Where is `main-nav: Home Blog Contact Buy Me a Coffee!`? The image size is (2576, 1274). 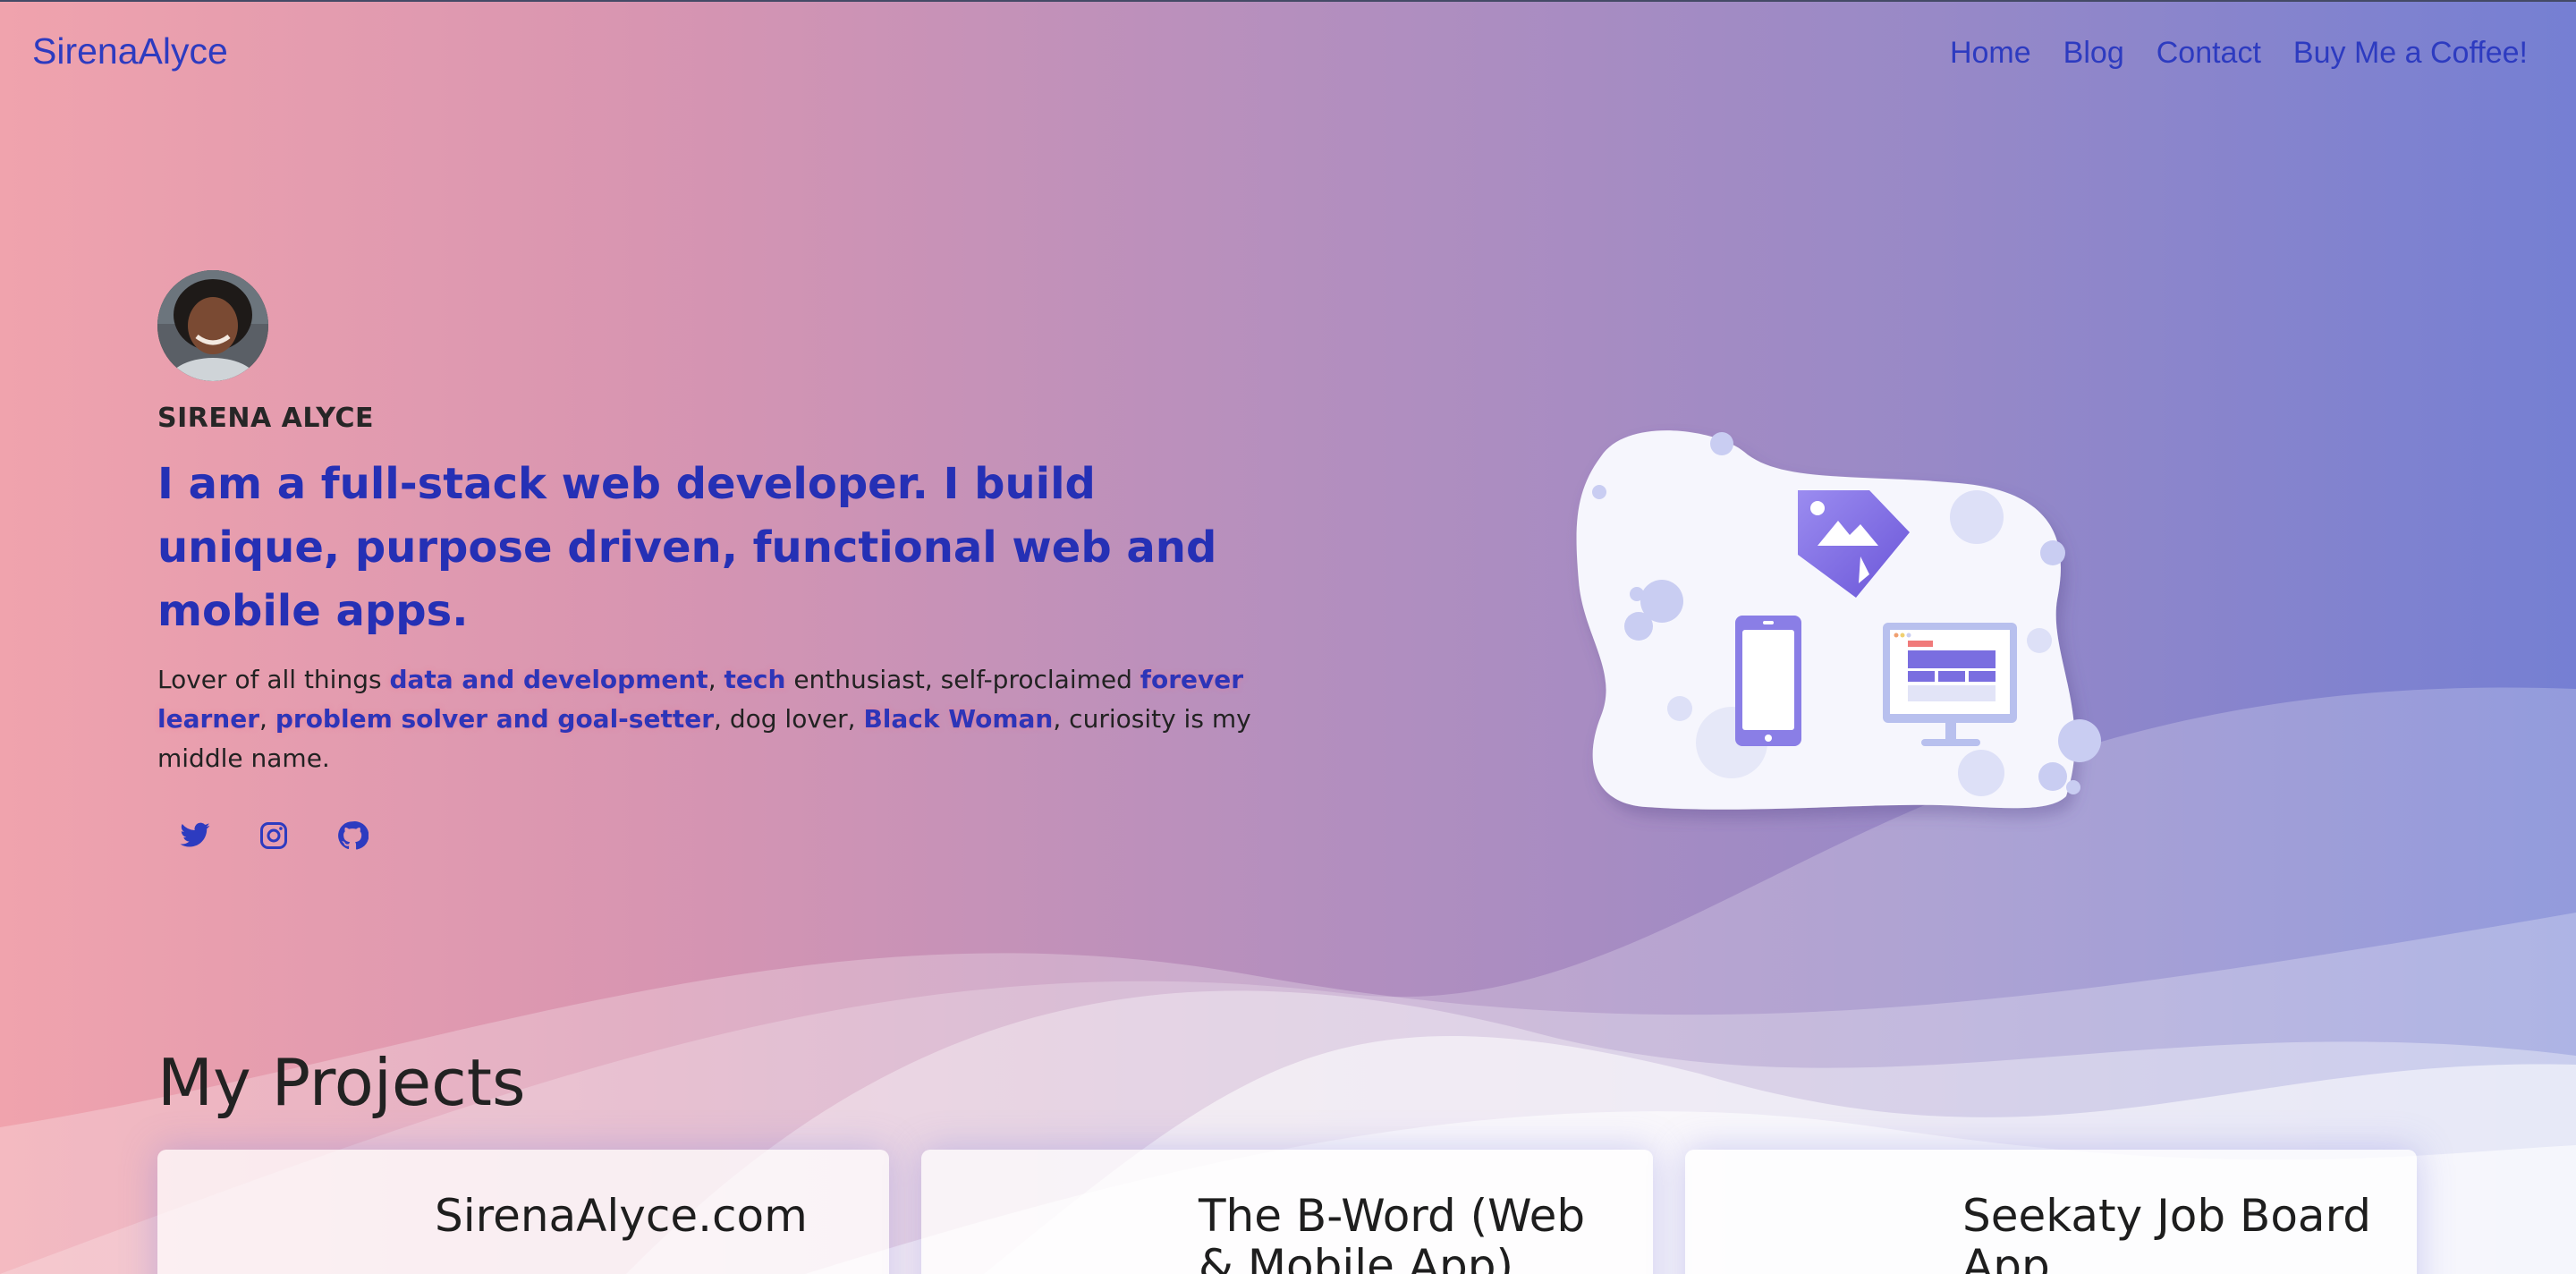 main-nav: Home Blog Contact Buy Me a Coffee! is located at coordinates (2239, 53).